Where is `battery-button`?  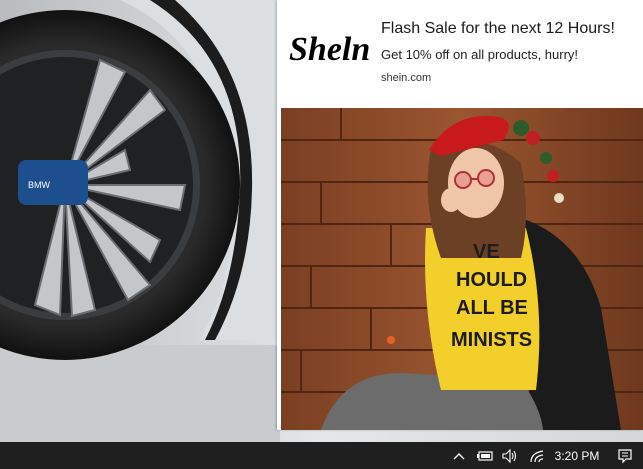 battery-button is located at coordinates (485, 455).